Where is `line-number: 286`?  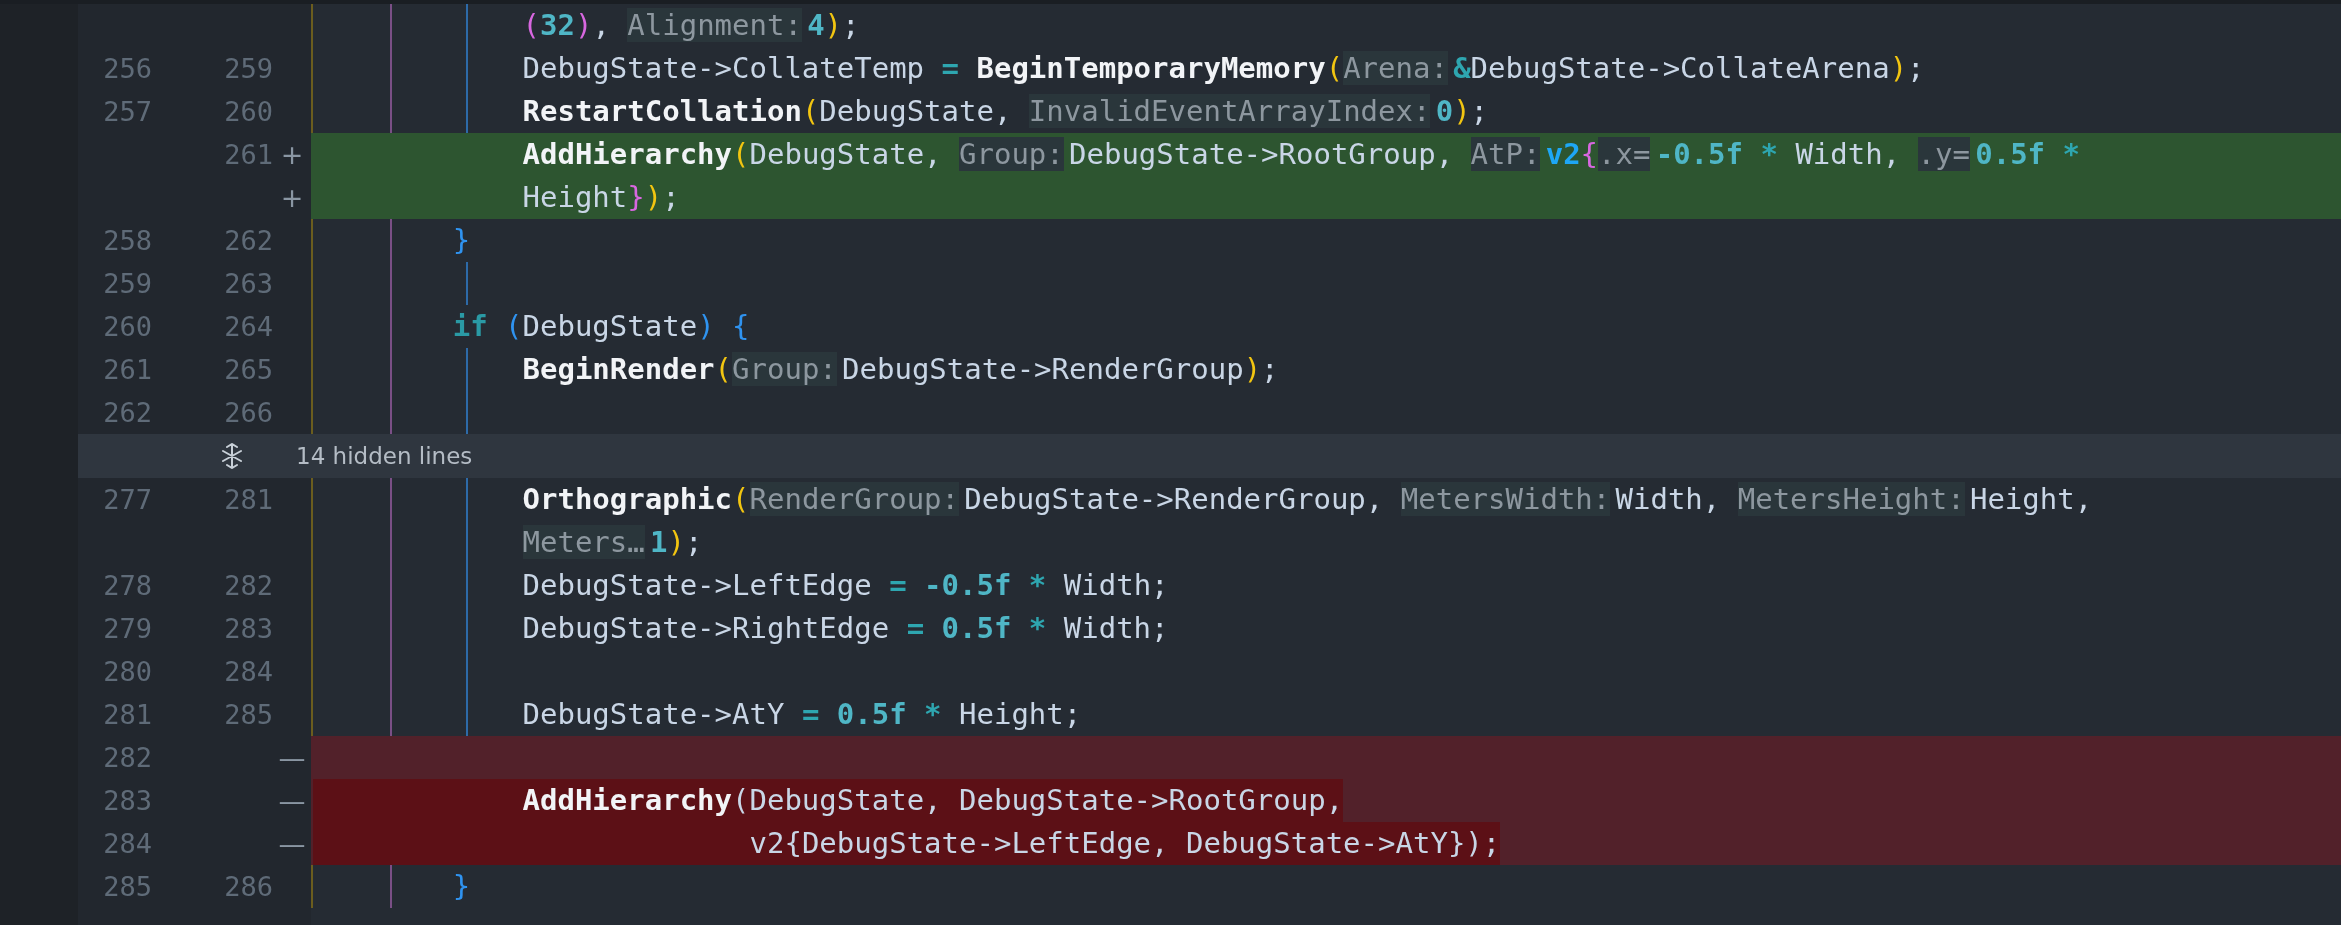
line-number: 286 is located at coordinates (248, 886).